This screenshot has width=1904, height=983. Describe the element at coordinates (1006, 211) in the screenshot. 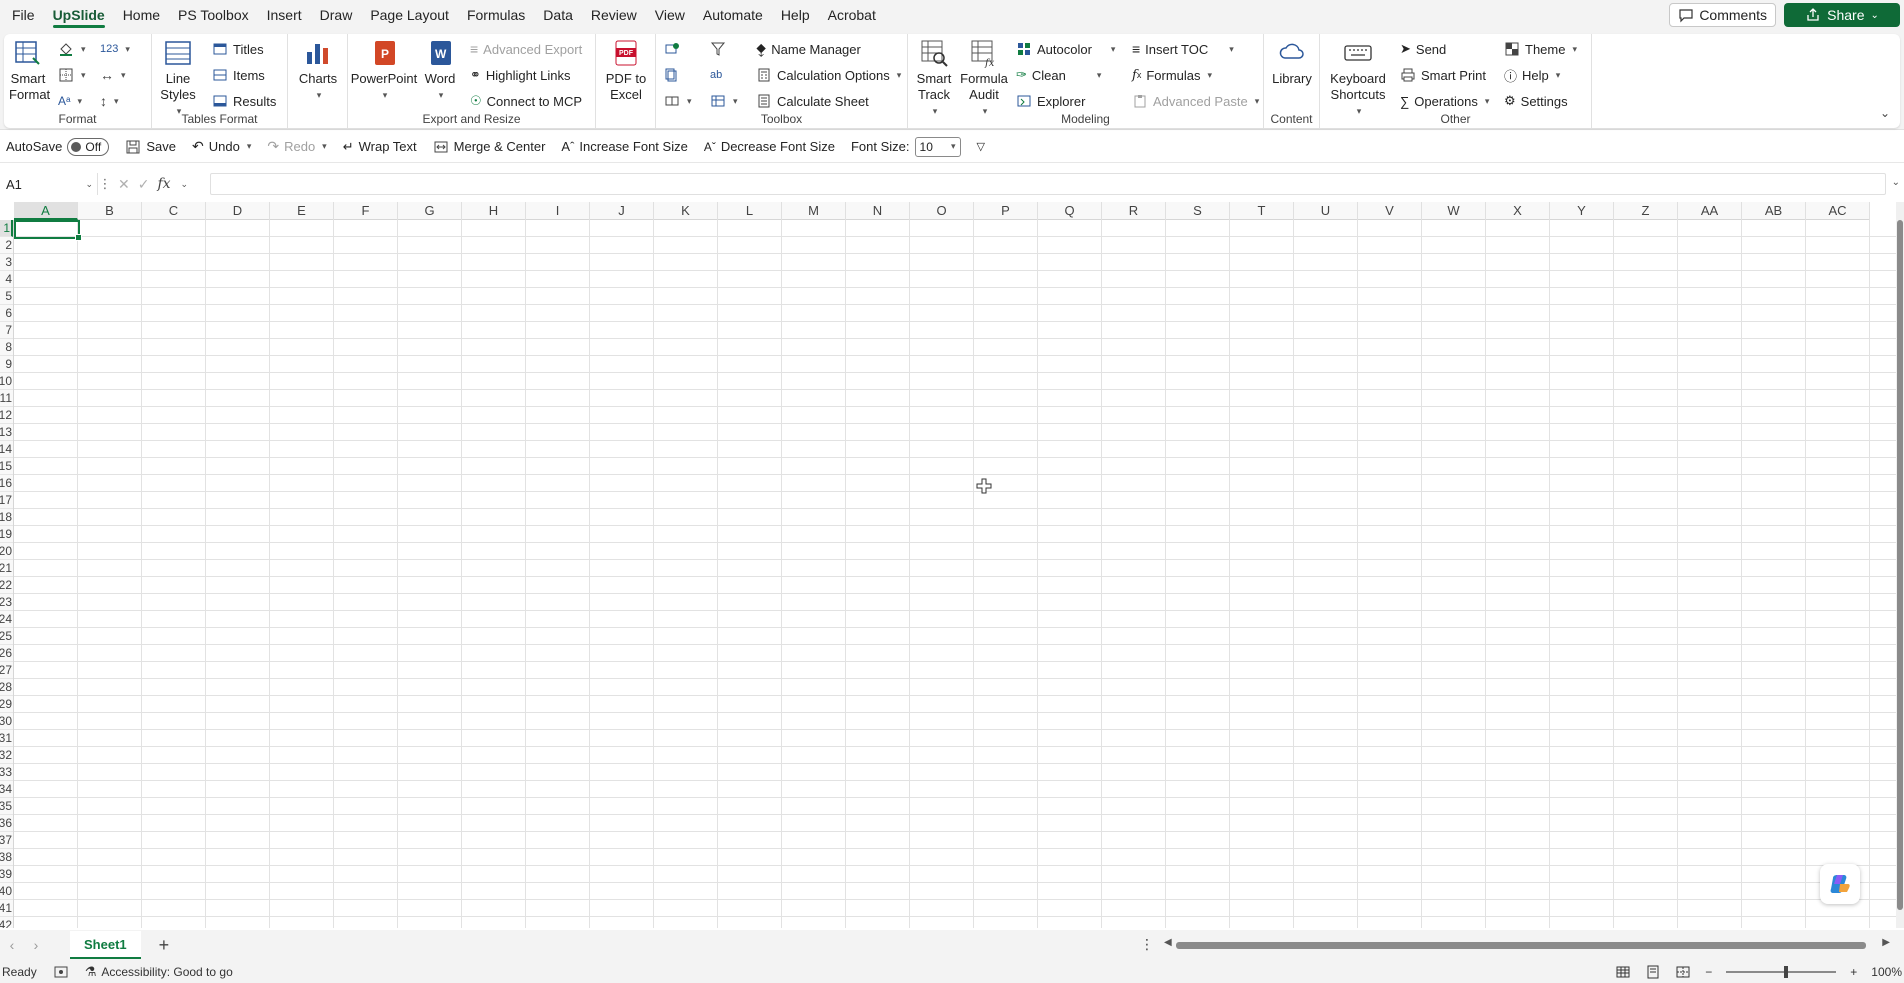

I see `column-header: P` at that location.